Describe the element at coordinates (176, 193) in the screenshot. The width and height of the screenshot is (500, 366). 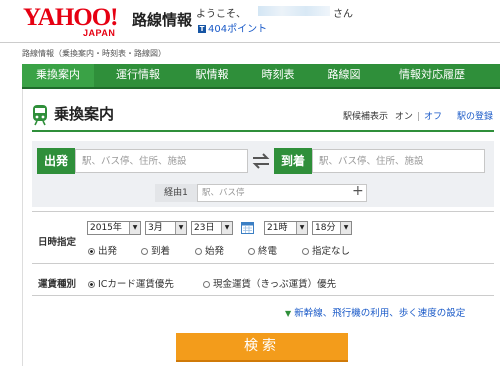
I see `via-label: 経由1` at that location.